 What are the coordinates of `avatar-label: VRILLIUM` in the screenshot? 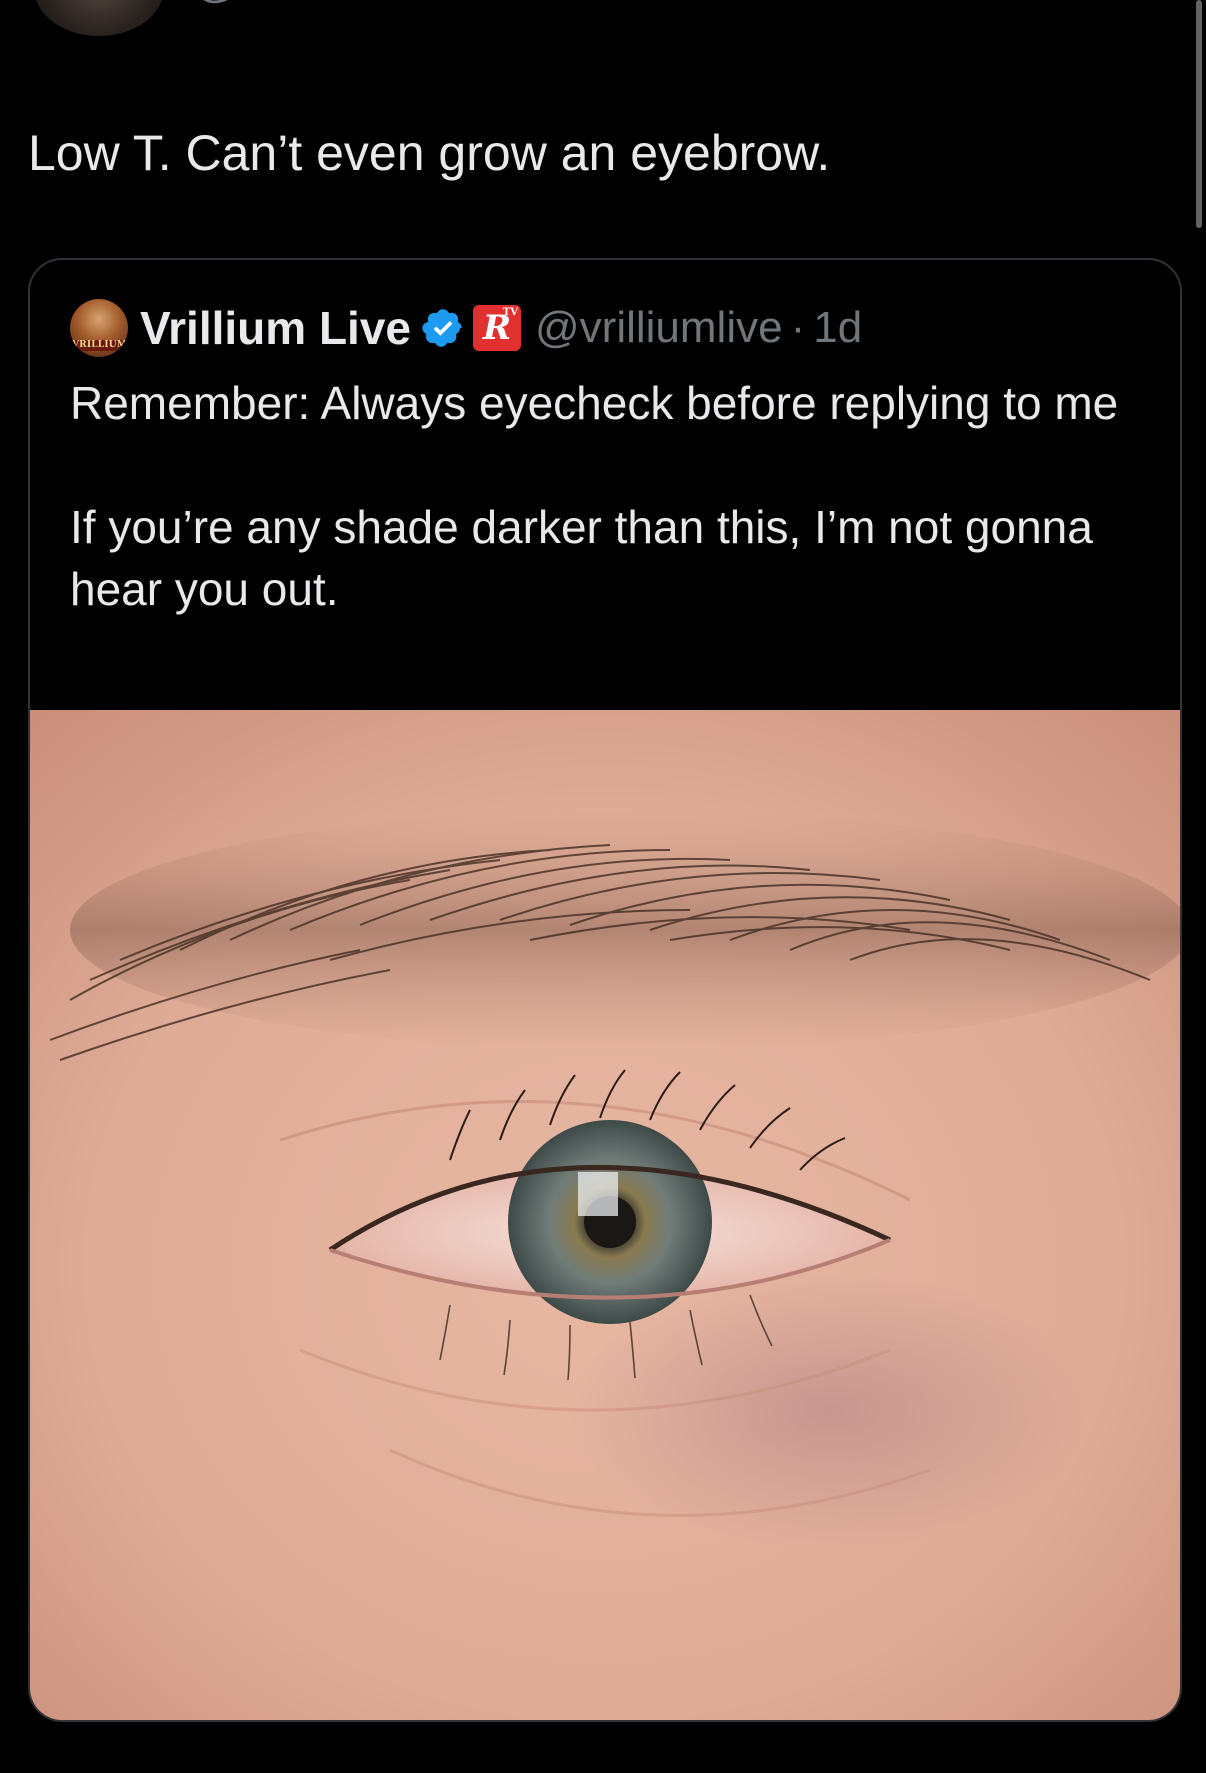 It's located at (99, 345).